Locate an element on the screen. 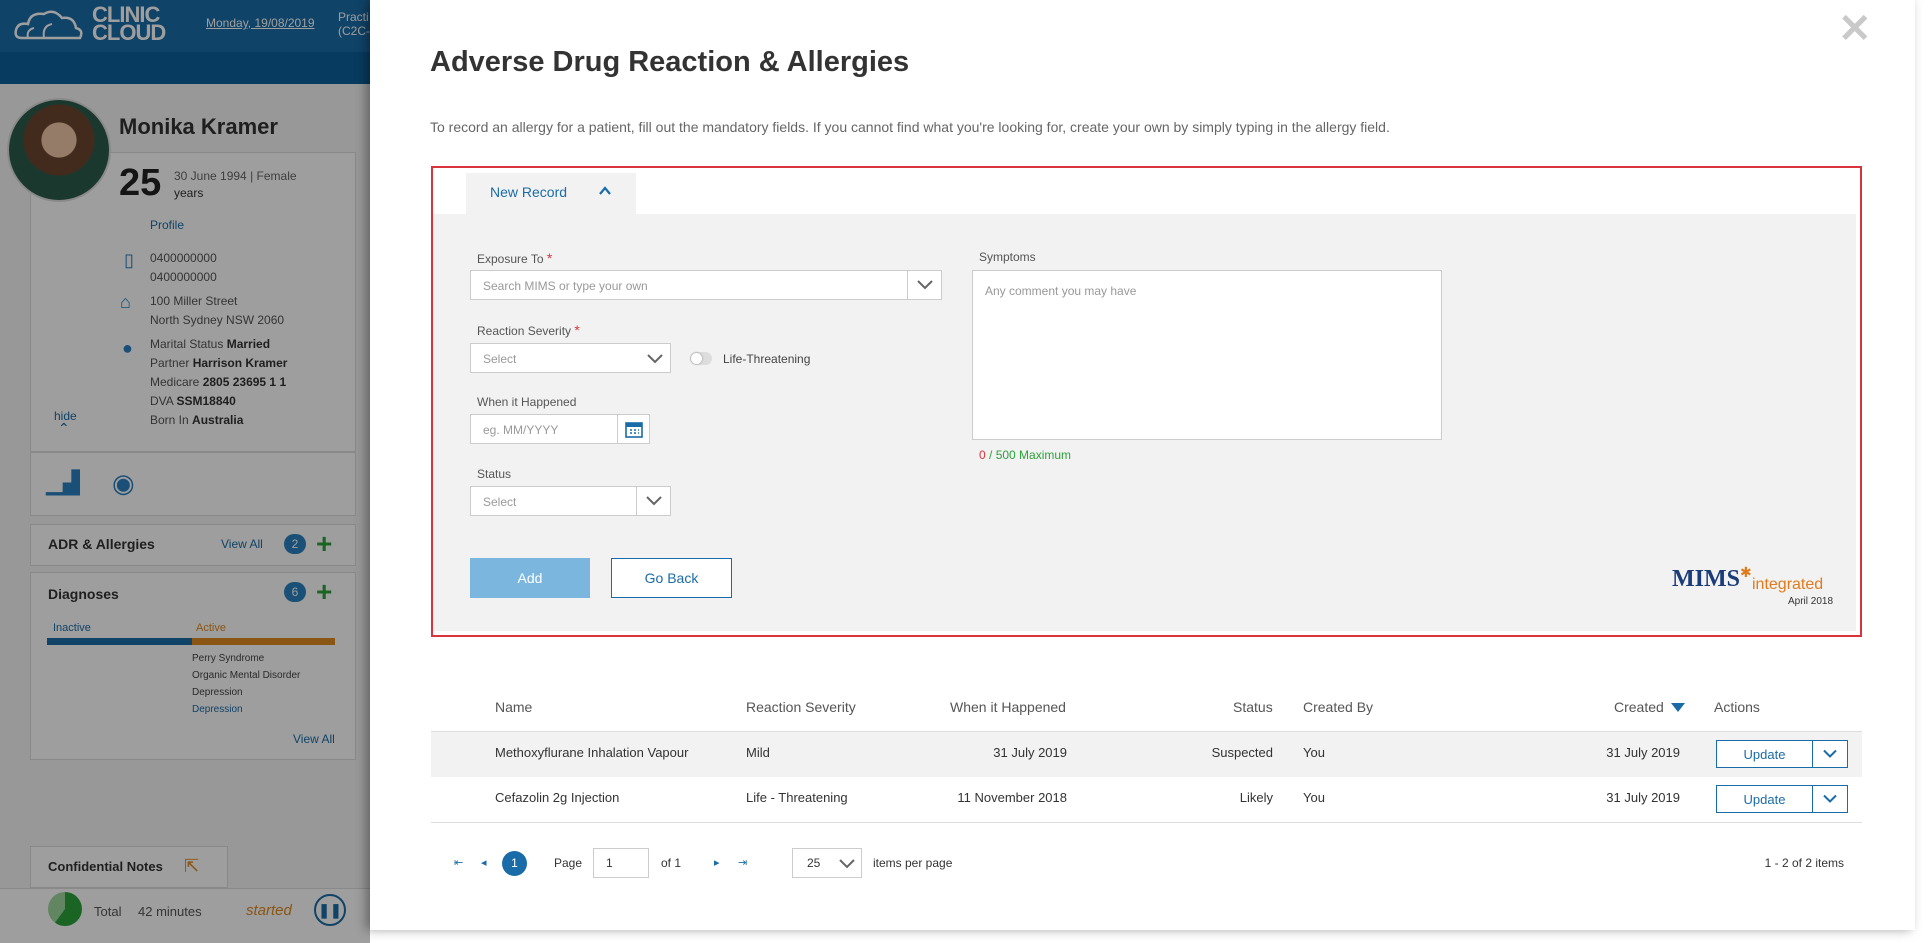 Image resolution: width=1930 pixels, height=943 pixels. when-input: eg. MM/YYYY is located at coordinates (560, 429).